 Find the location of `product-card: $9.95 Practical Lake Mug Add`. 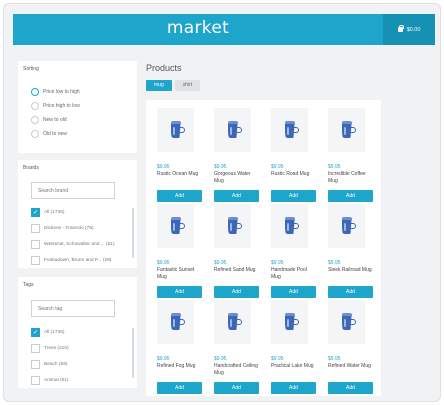

product-card: $9.95 Practical Lake Mug Add is located at coordinates (291, 348).